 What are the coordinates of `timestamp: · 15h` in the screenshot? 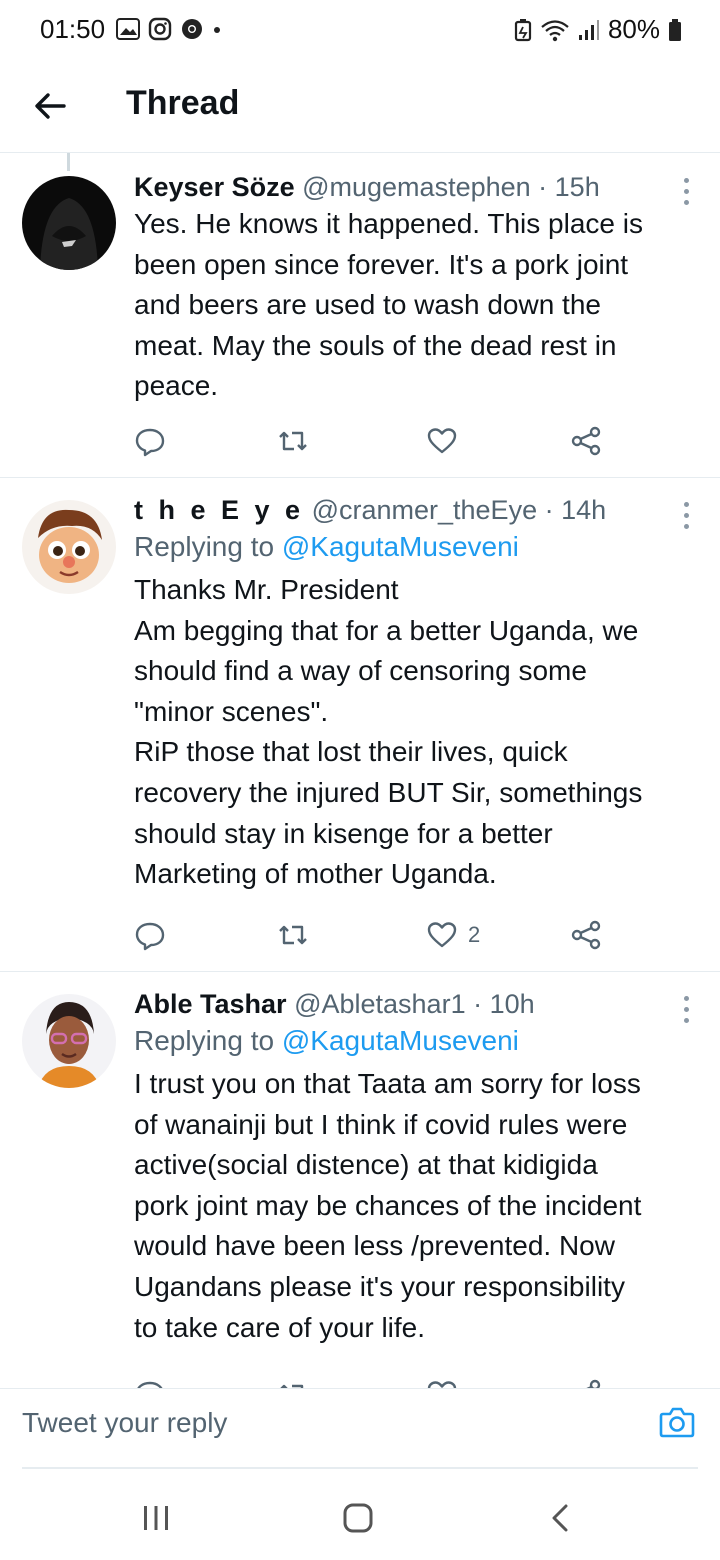 It's located at (569, 187).